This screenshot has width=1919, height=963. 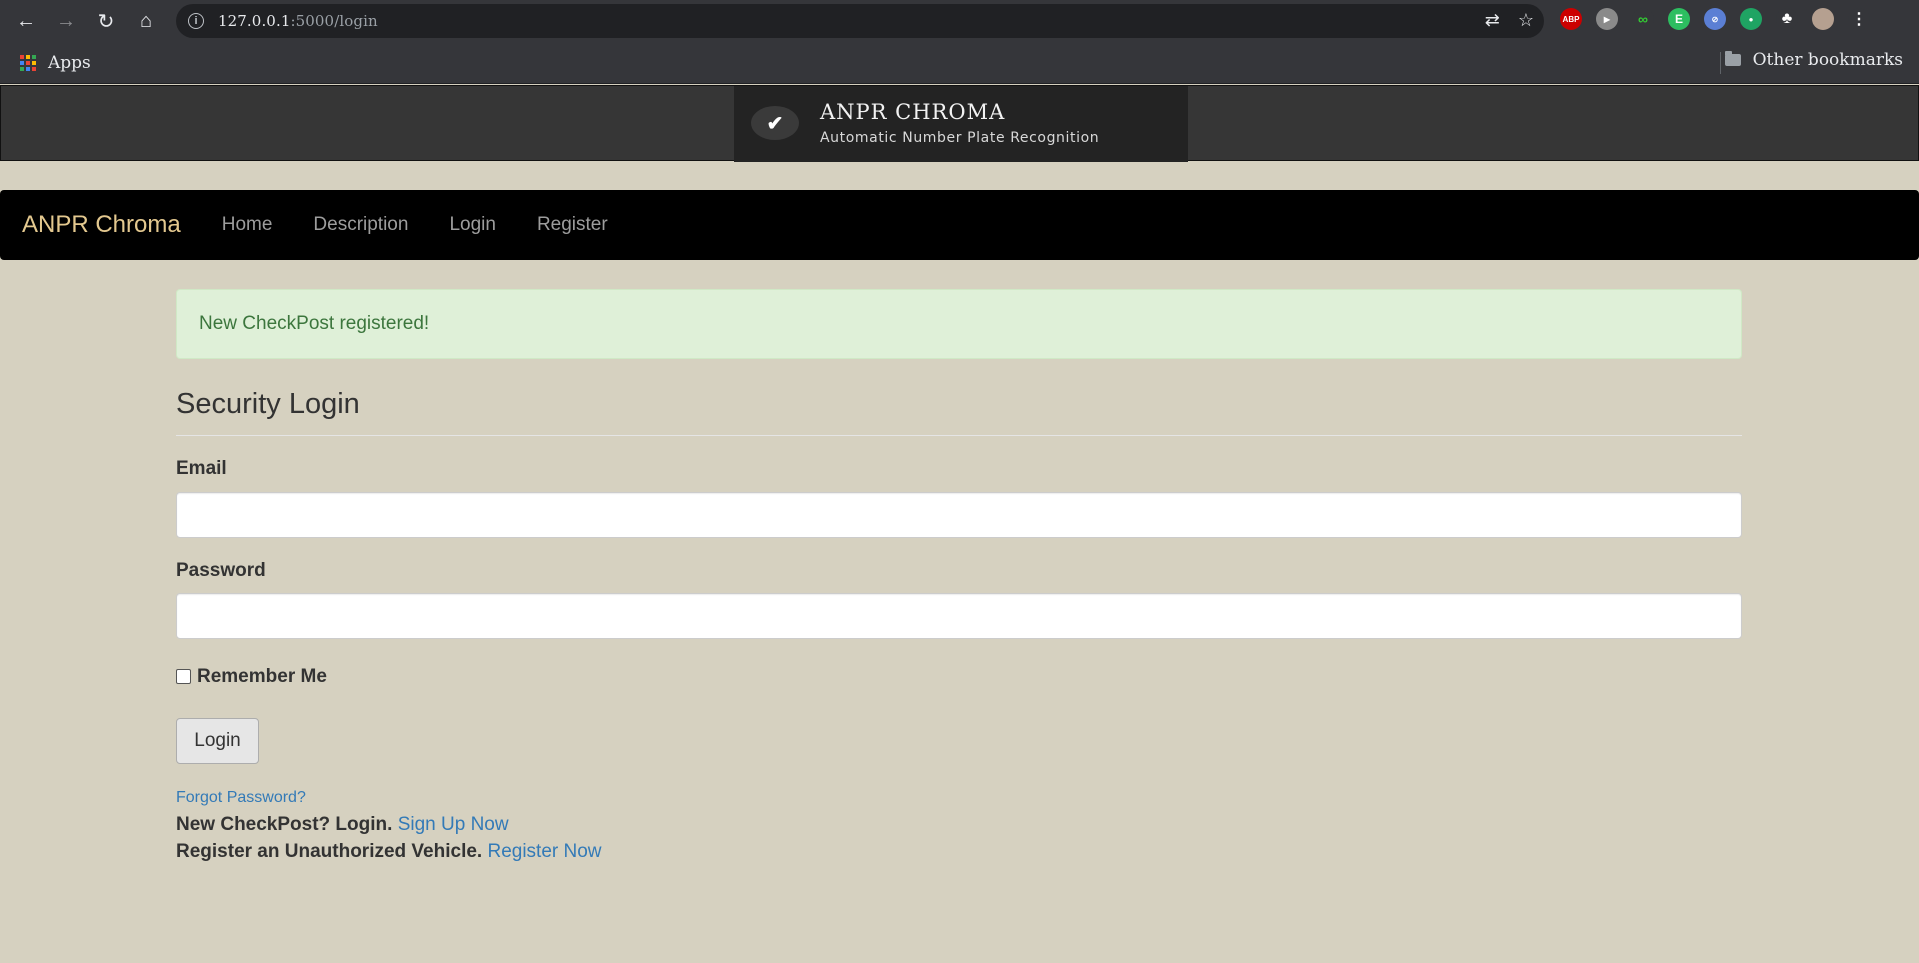 I want to click on nav-register: Register, so click(x=572, y=225).